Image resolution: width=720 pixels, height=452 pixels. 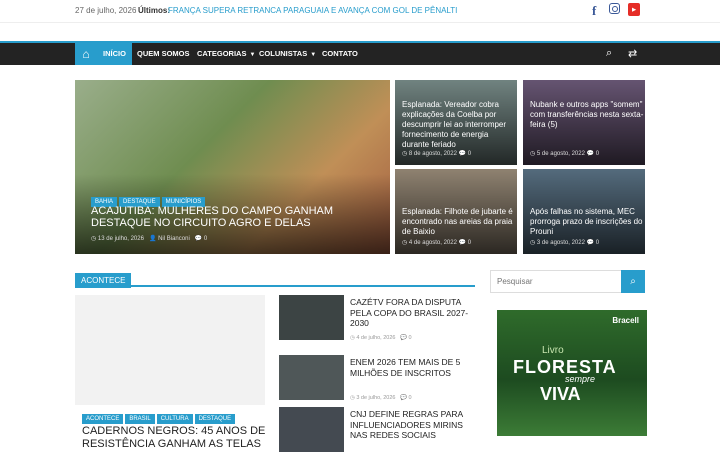 I want to click on search-button: ⌕, so click(x=633, y=281).